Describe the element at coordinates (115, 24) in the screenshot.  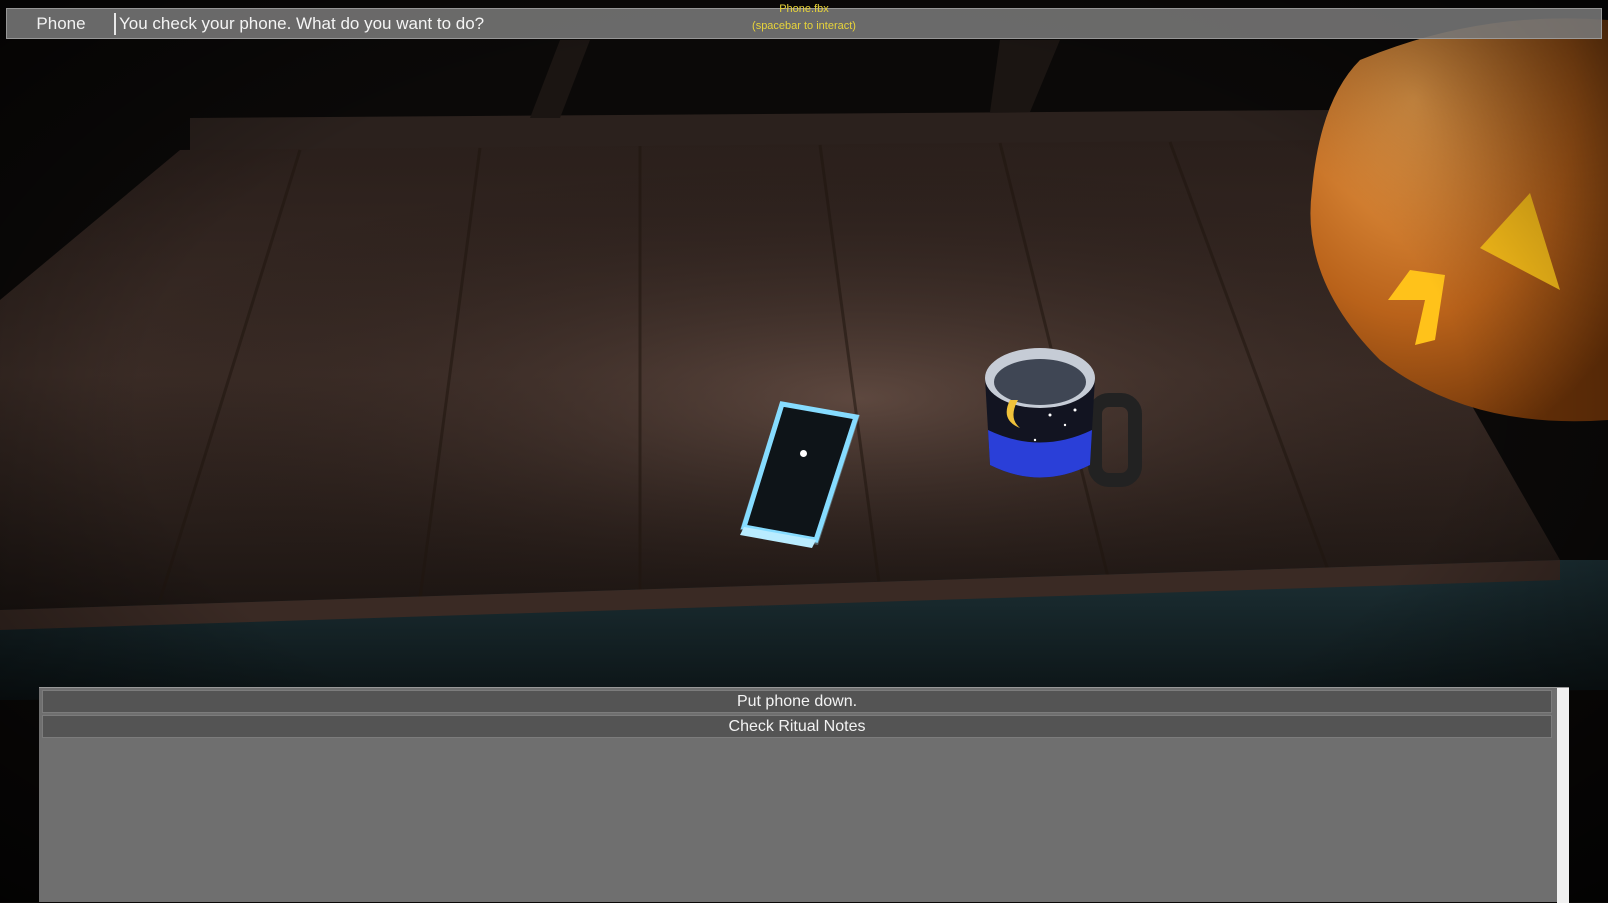
I see `speaker-divider` at that location.